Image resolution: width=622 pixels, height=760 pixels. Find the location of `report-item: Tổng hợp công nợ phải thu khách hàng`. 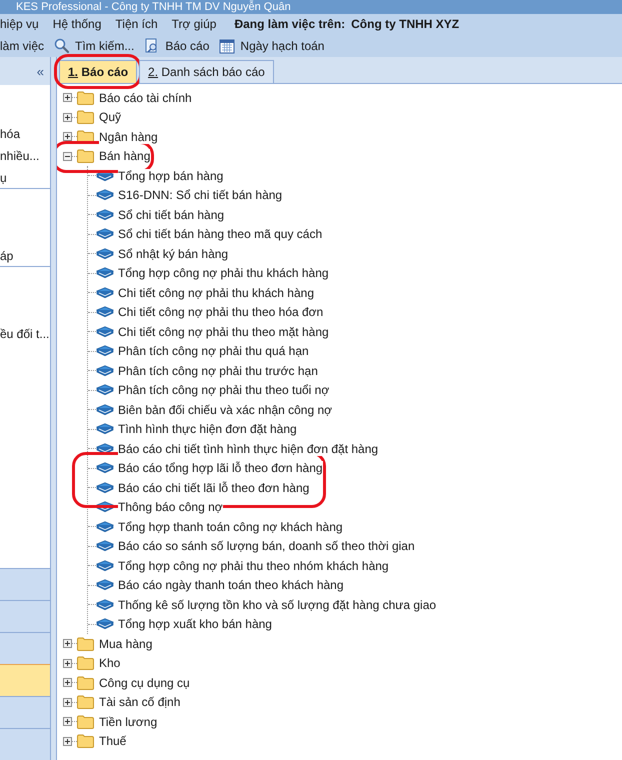

report-item: Tổng hợp công nợ phải thu khách hàng is located at coordinates (223, 273).